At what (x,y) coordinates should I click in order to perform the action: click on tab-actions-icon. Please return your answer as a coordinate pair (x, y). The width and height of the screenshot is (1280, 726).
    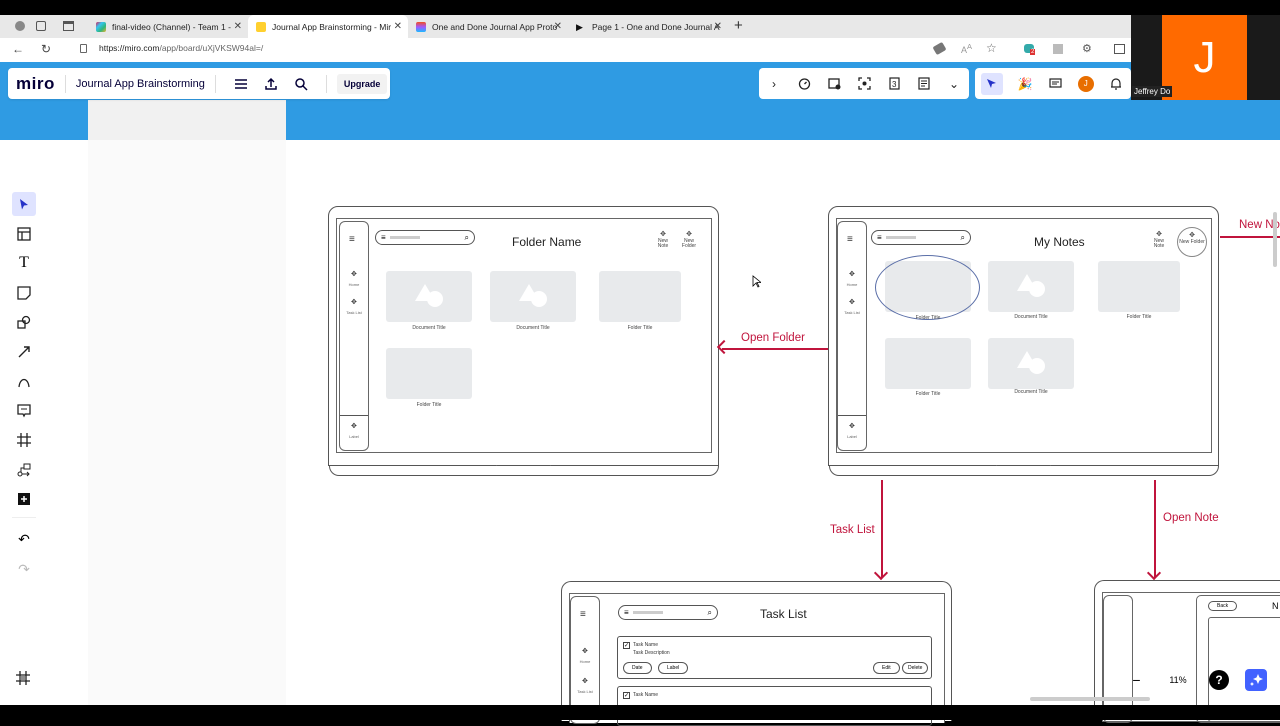
    Looking at the image, I should click on (68, 26).